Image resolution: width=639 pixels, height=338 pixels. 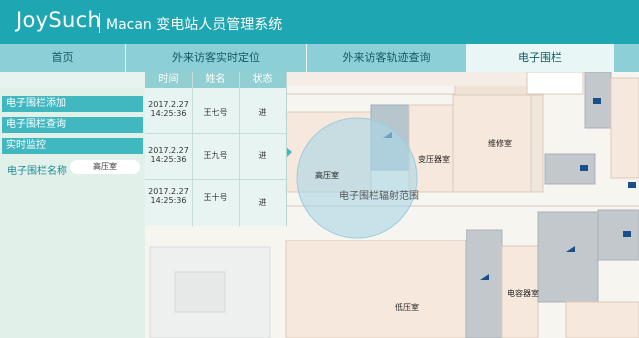 I want to click on cell-name: 王十号, so click(x=215, y=197).